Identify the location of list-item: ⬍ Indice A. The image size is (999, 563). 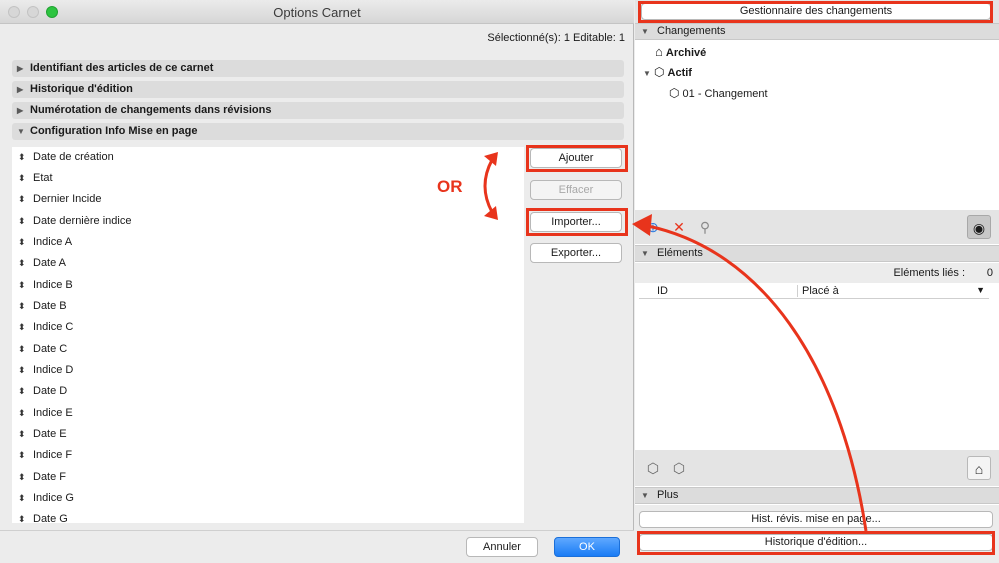
(268, 242).